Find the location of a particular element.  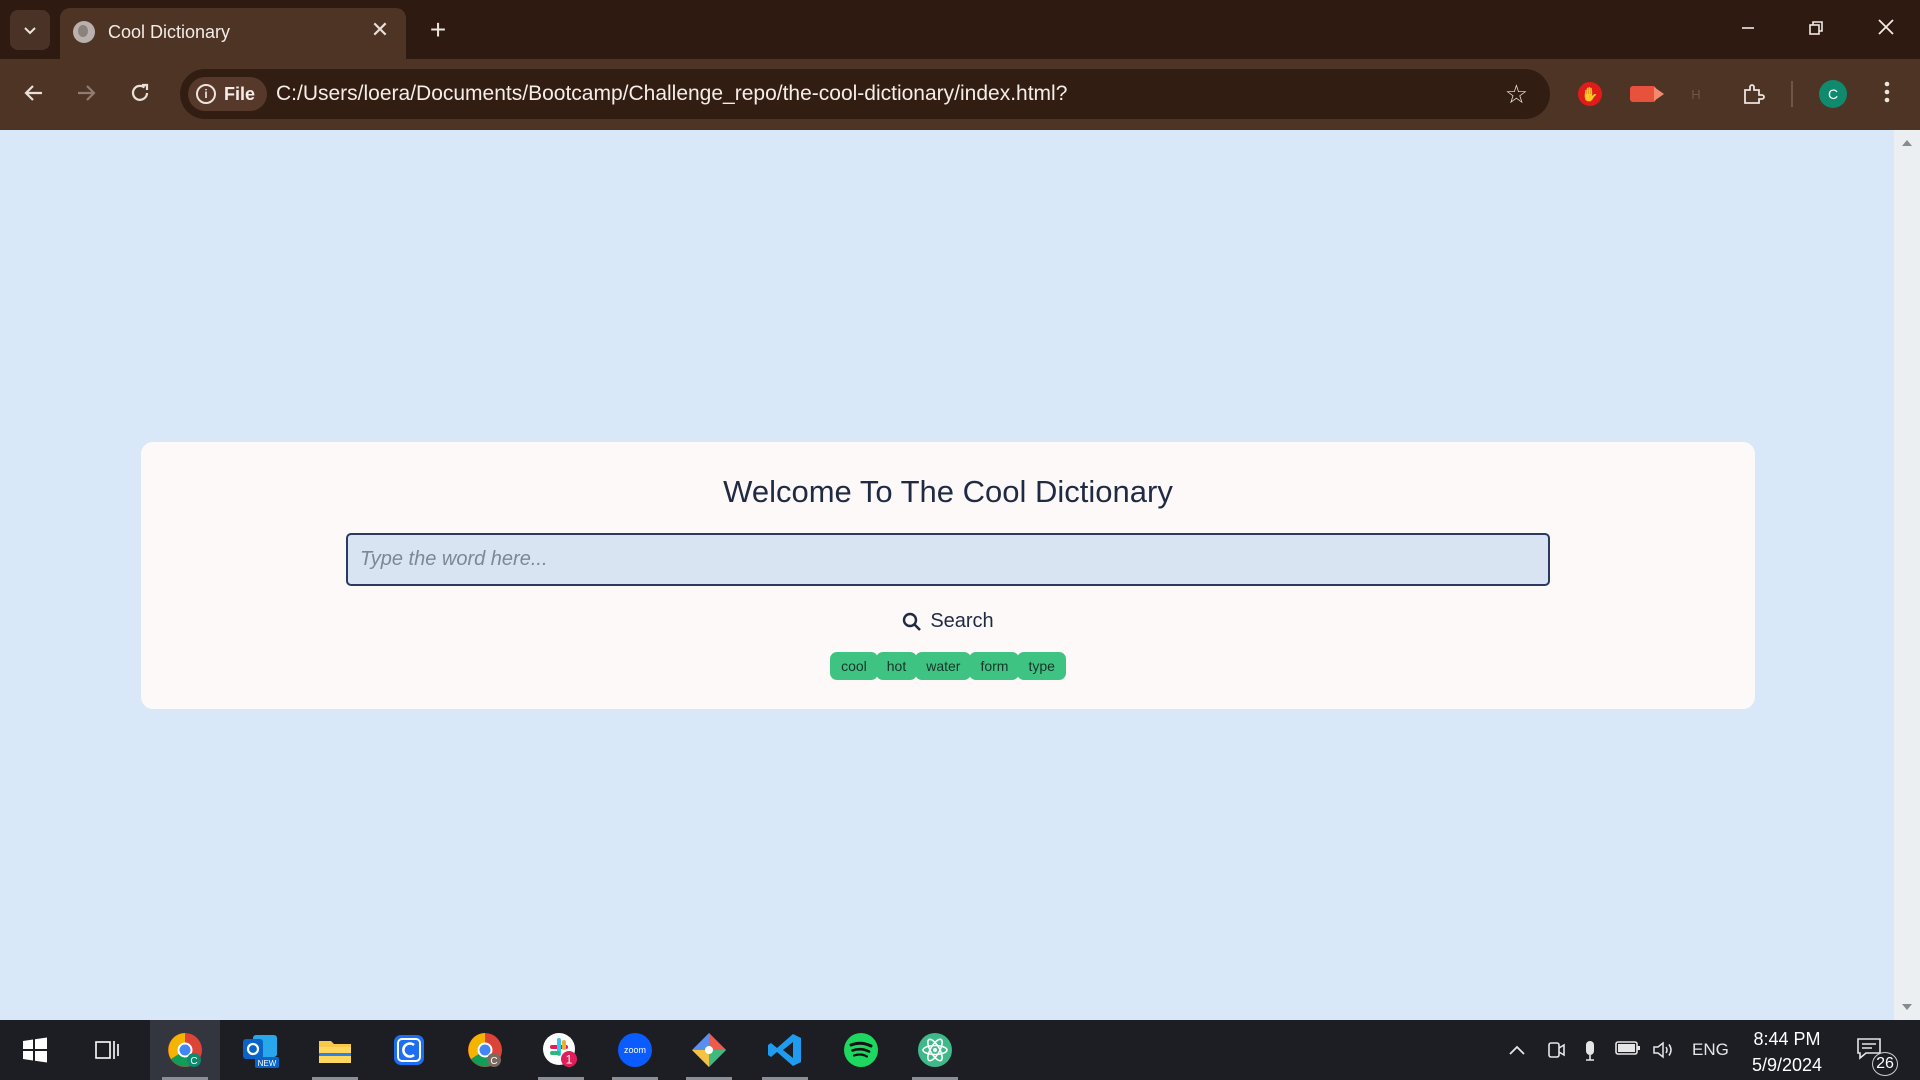

arrow-right-icon is located at coordinates (87, 93).